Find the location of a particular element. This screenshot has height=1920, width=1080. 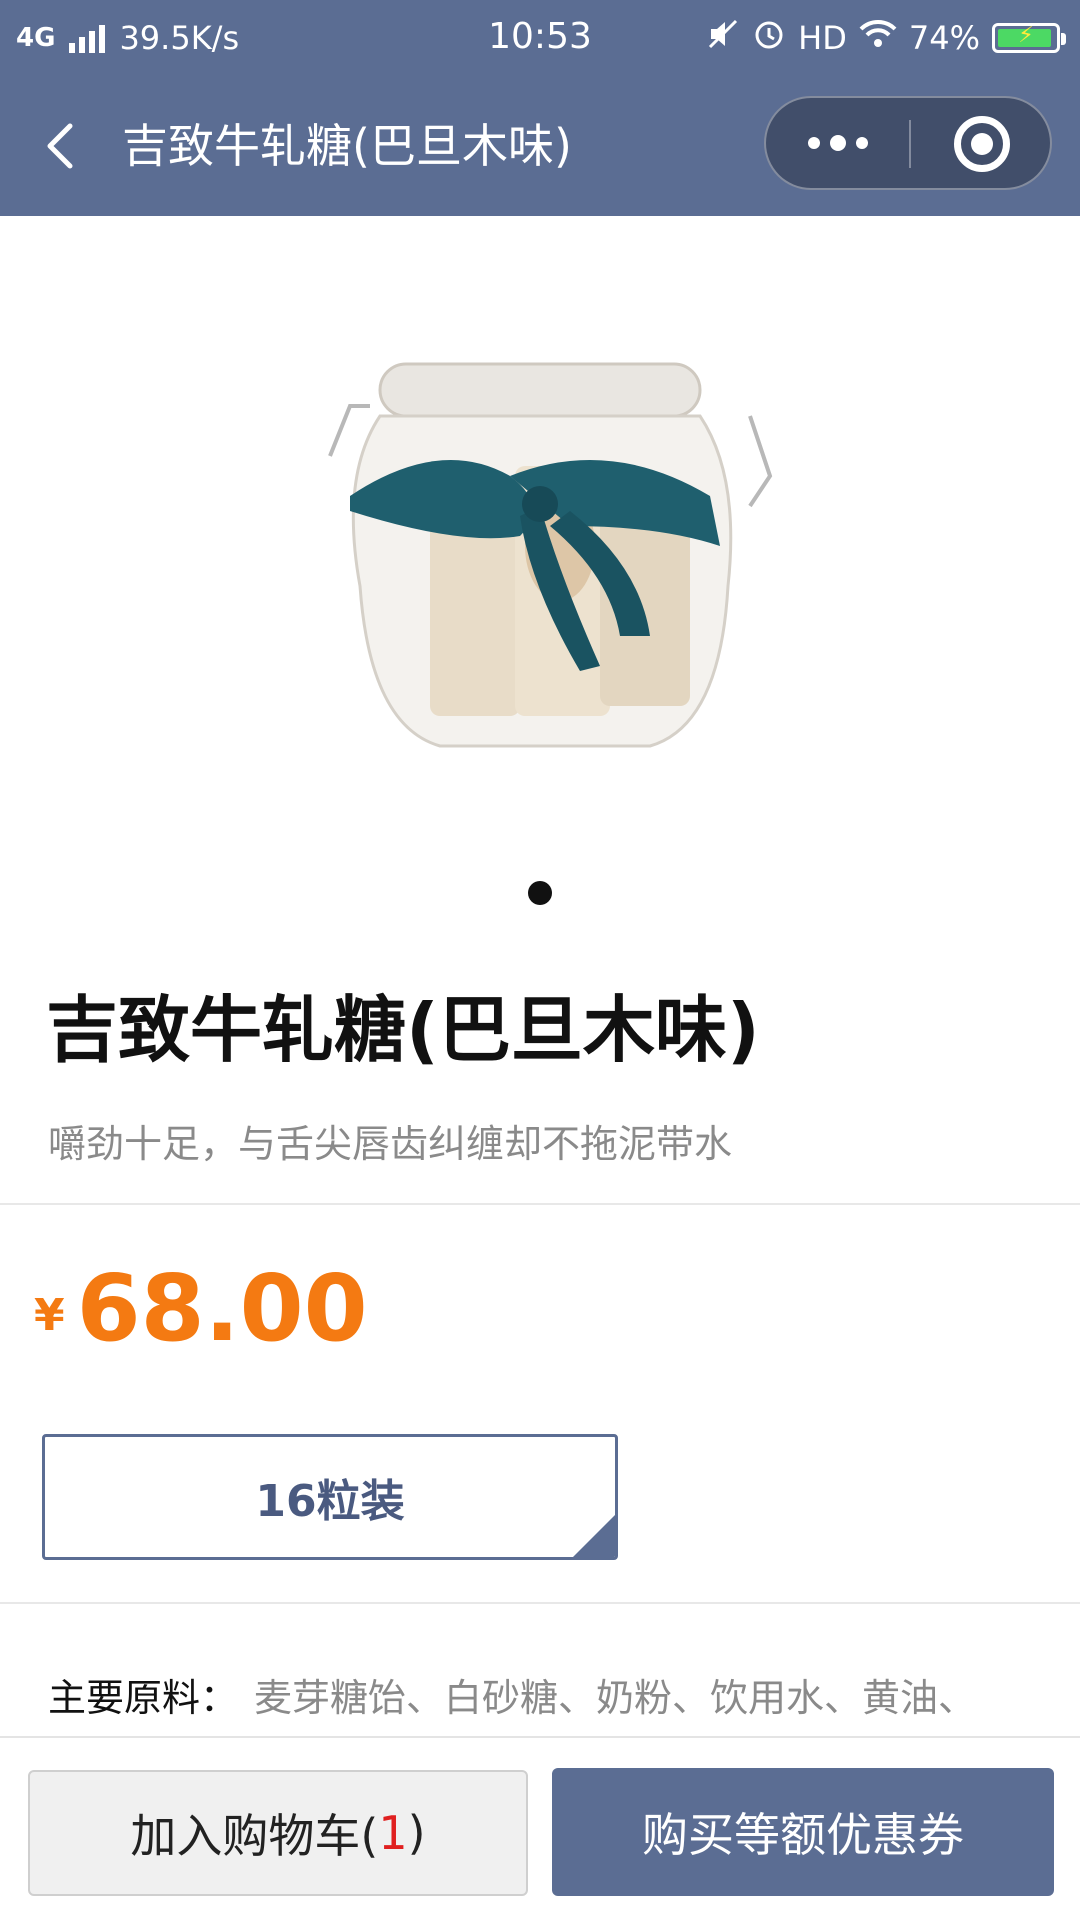

more-icon is located at coordinates (837, 143).